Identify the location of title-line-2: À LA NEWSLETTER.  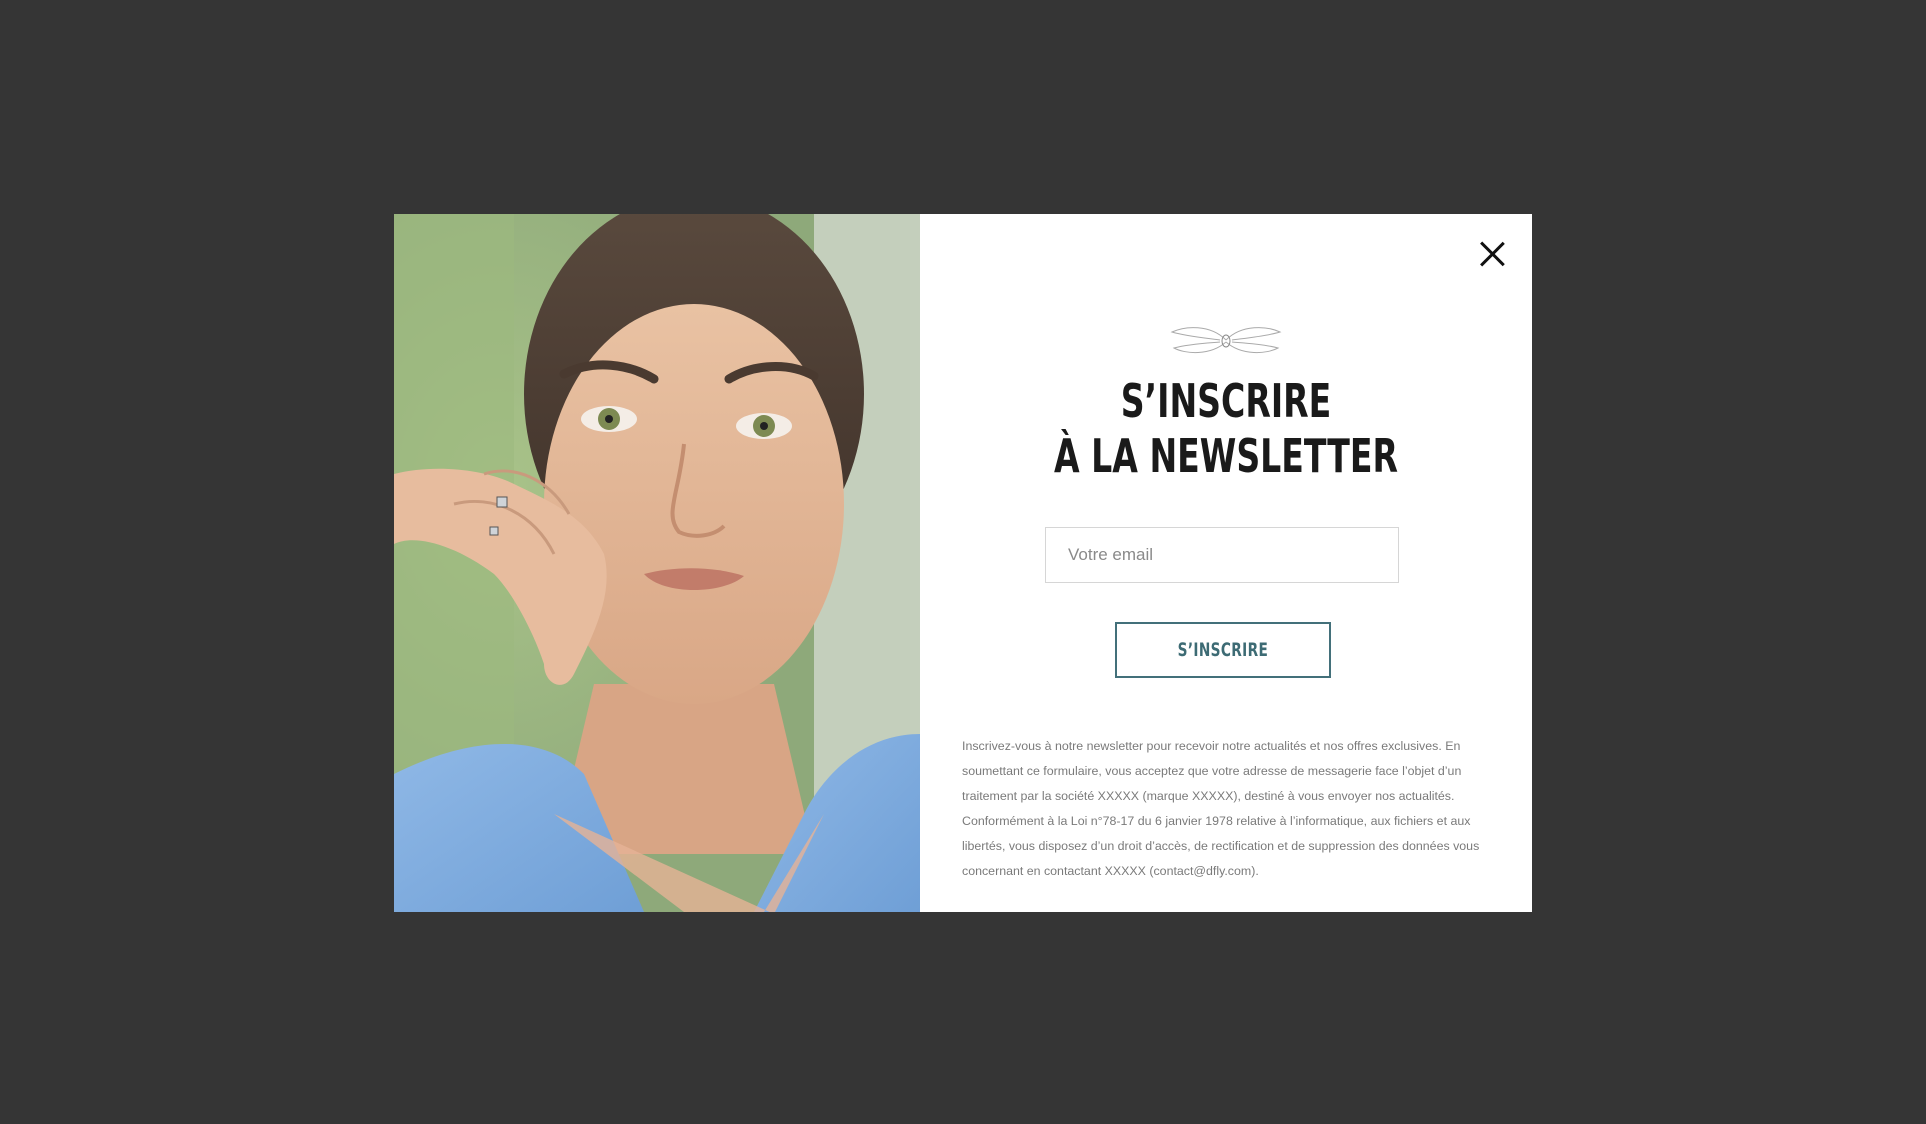
(1226, 456).